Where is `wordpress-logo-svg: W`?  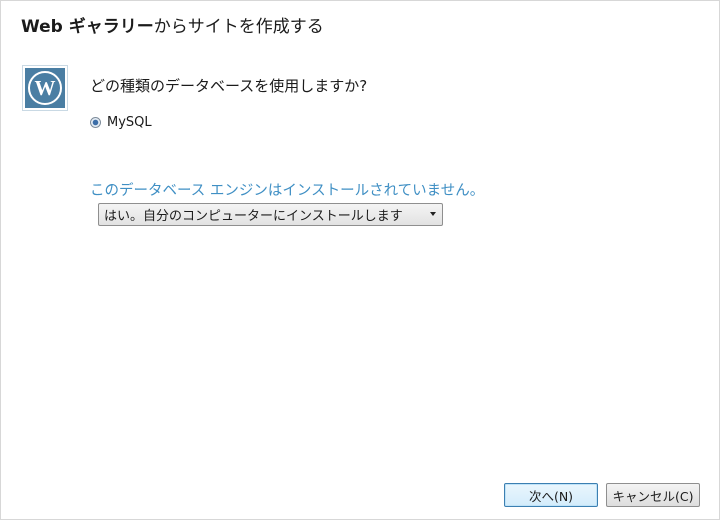
wordpress-logo-svg: W is located at coordinates (45, 88).